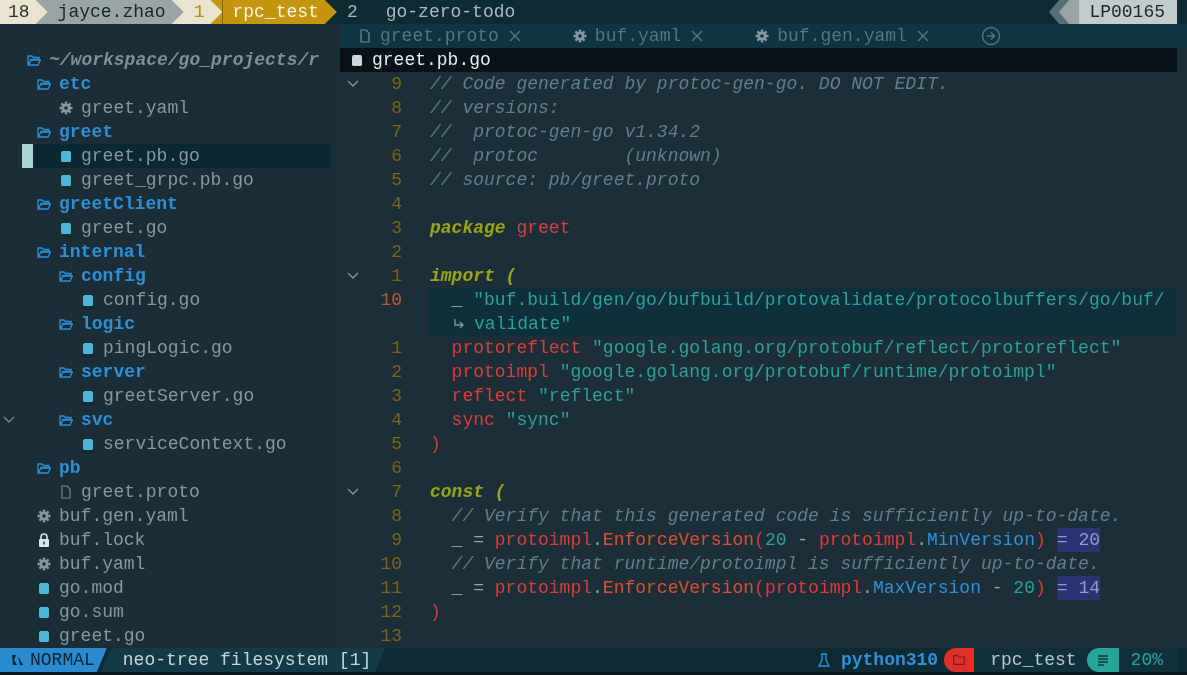  I want to click on folder-item: svc, so click(165, 420).